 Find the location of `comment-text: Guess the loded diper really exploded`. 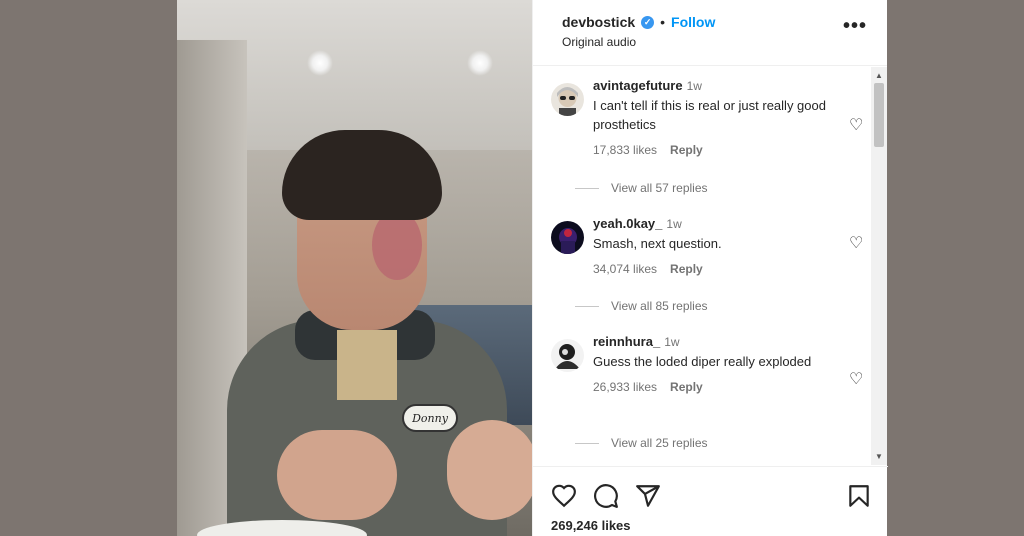

comment-text: Guess the loded diper really exploded is located at coordinates (702, 361).